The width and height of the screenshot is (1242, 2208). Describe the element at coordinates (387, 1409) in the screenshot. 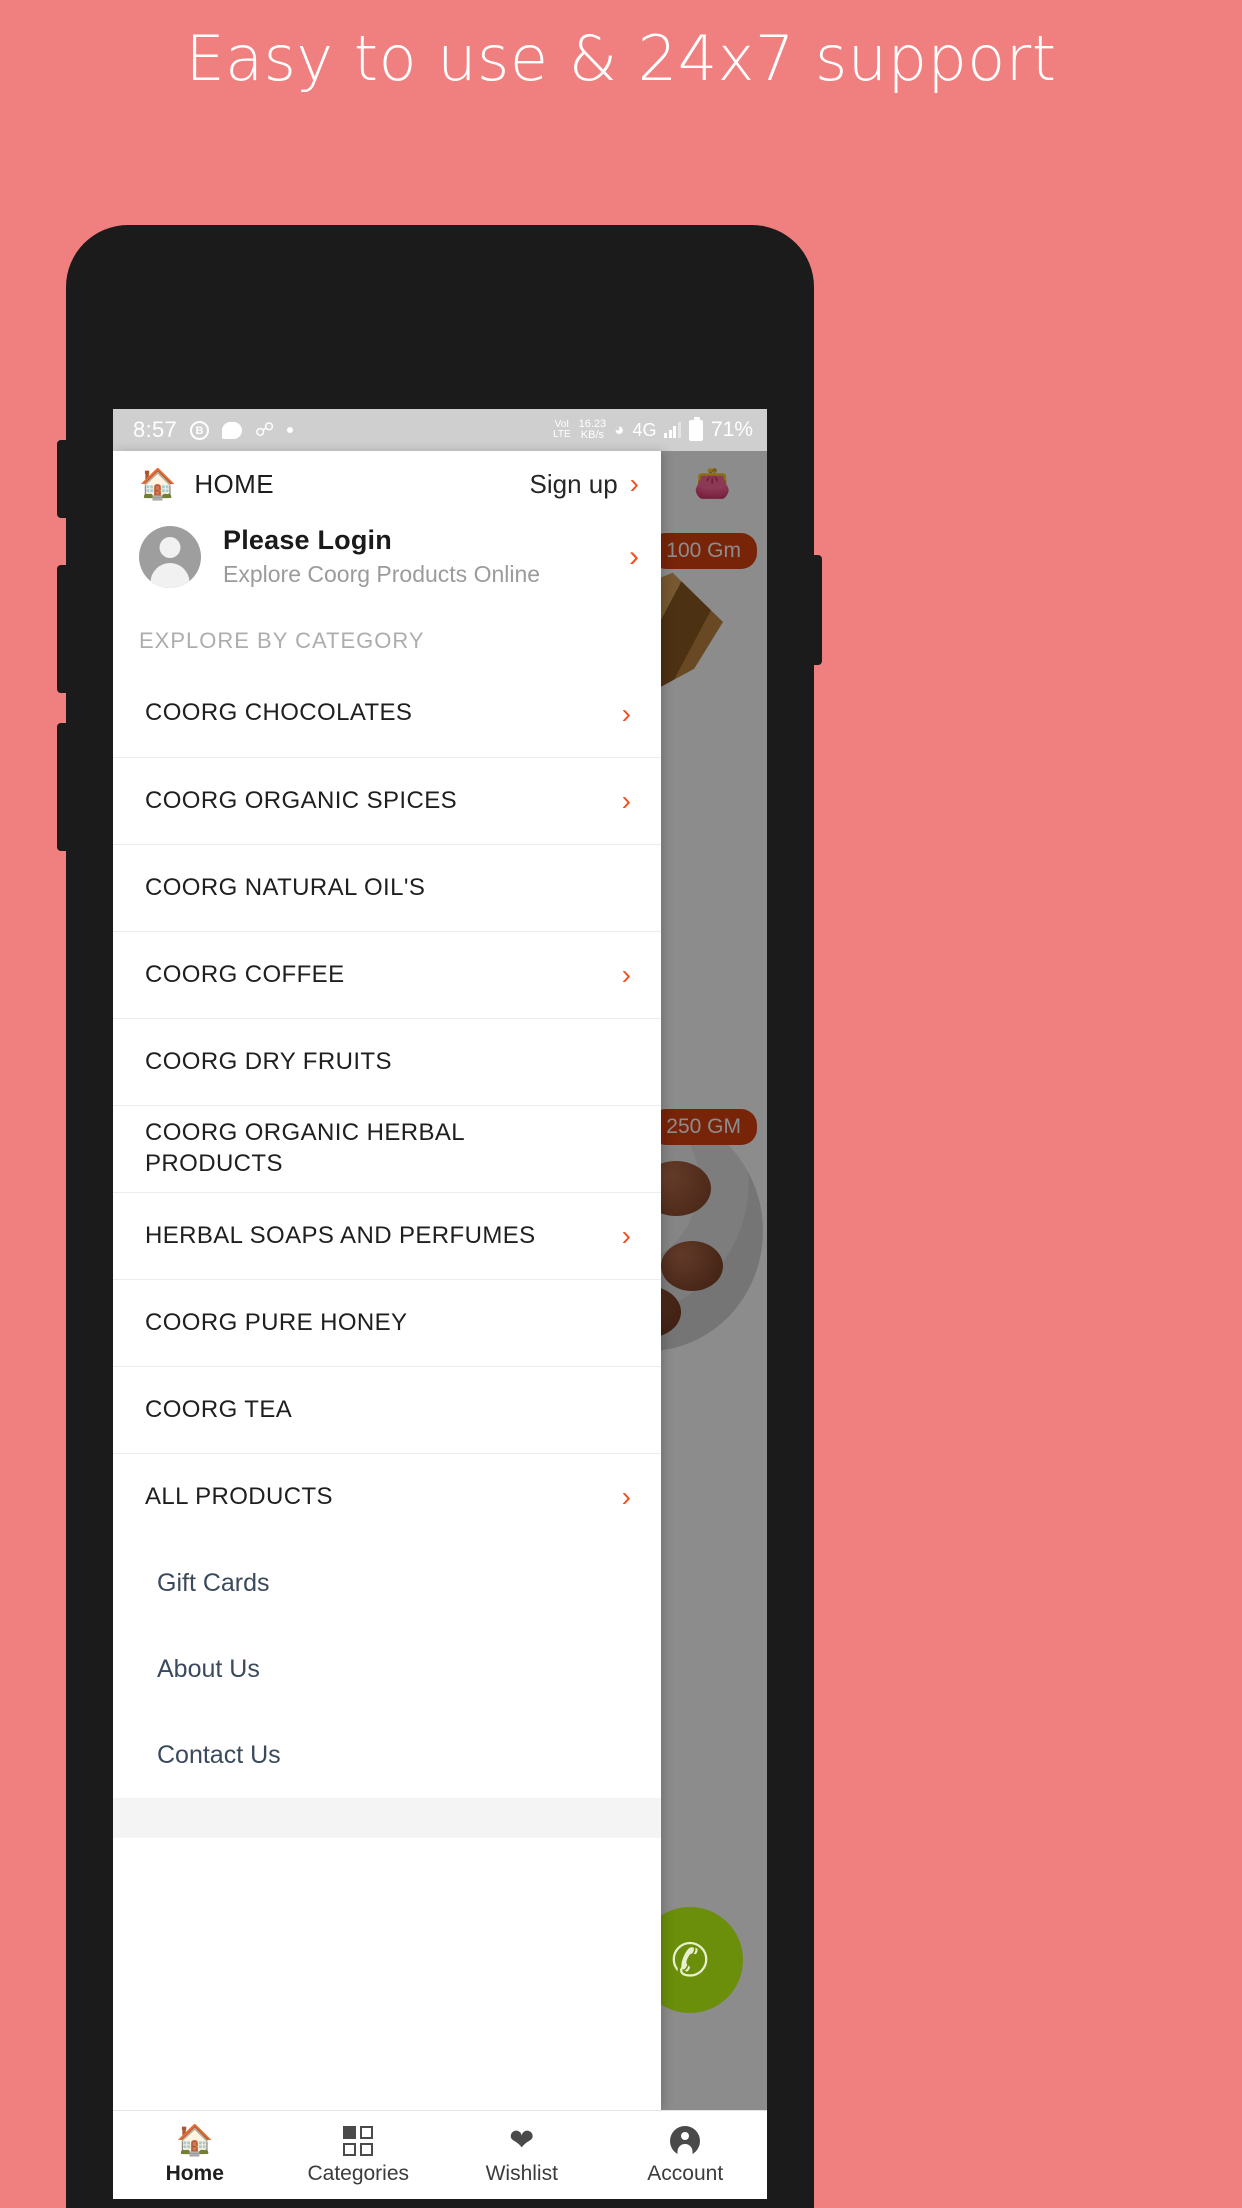

I see `category-item-coorg-tea: COORG TEA ›` at that location.